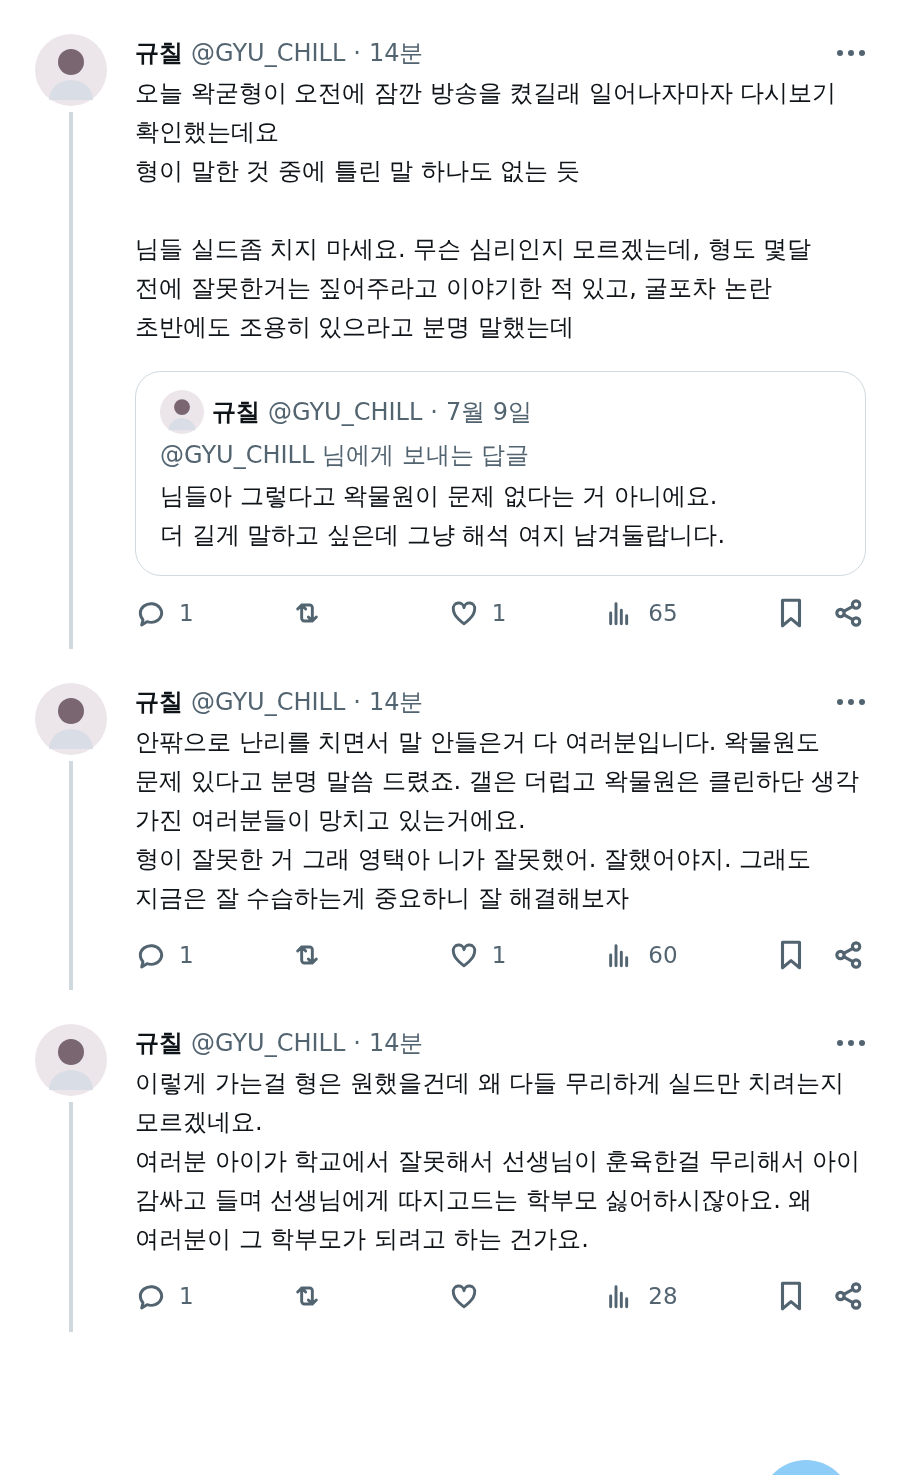  Describe the element at coordinates (486, 210) in the screenshot. I see `post-text: 오늘 왁굳형이 오전에 잠깐 방송을 켰길래 일어나자마자 다시보기 확인했는데요 형이 말한 것 중에 틀린 말 하나도 없는 듯 님들 실드좀 치지 마세요. 무슨 심리인지 모르겠는데, 형도 몇달 전에 잘못한거는 짚어주라고 이야기한 적 있고, 굴포차 논란 초반에도 조용히 있으라고 분명 말했는데` at that location.